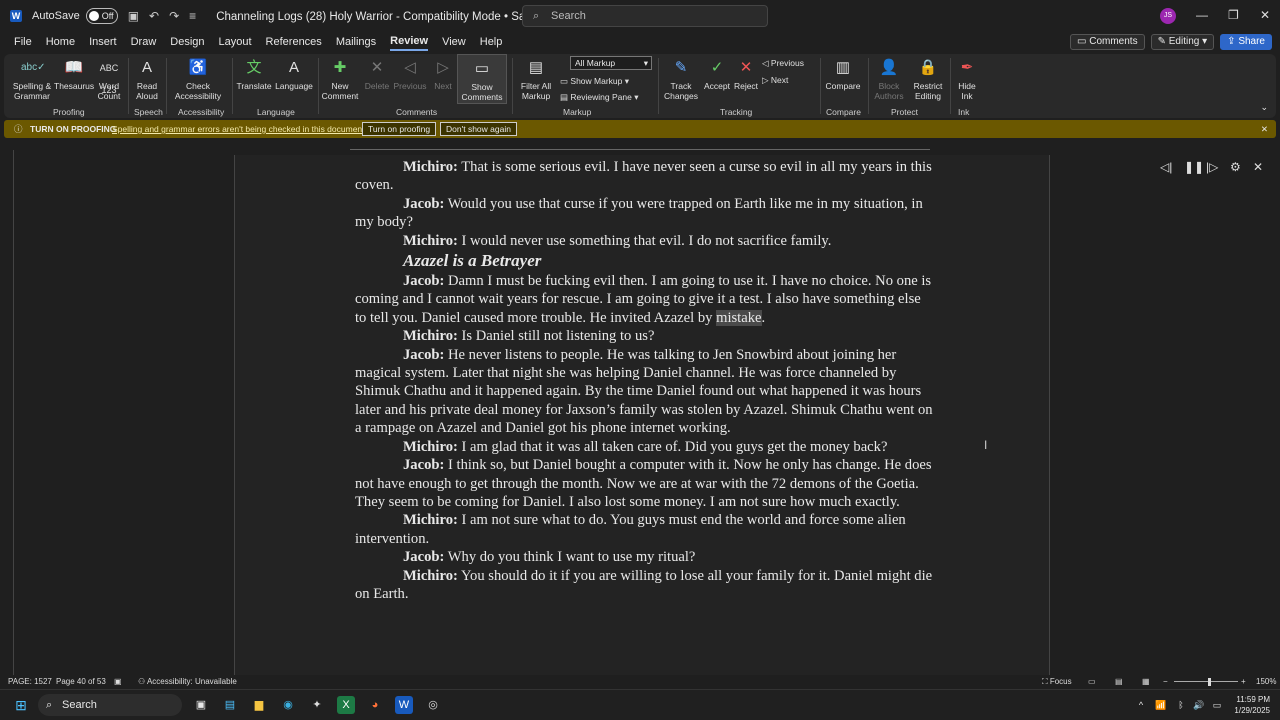 The height and width of the screenshot is (720, 1280). What do you see at coordinates (30, 682) in the screenshot?
I see `page-counter: PAGE: 1527` at bounding box center [30, 682].